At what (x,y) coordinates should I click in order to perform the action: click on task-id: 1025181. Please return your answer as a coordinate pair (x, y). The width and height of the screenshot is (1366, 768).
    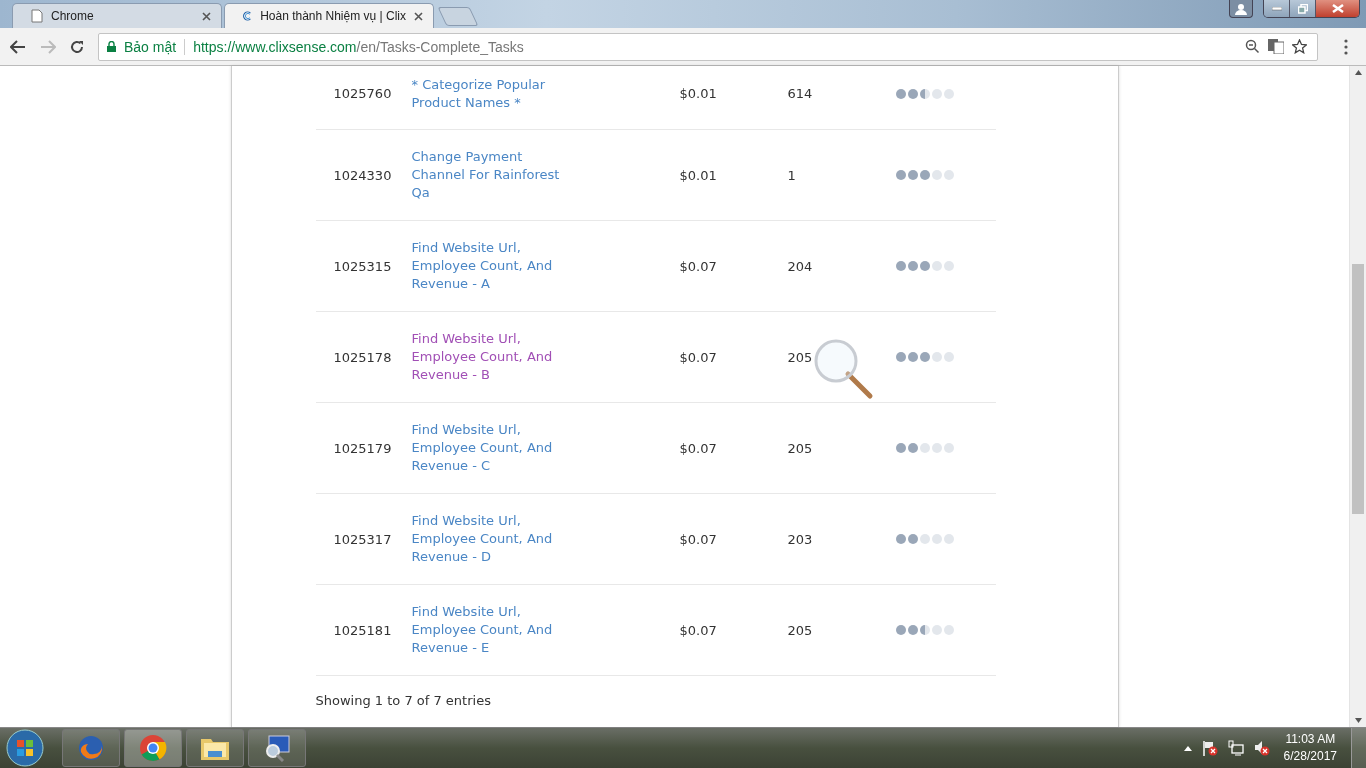
    Looking at the image, I should click on (362, 630).